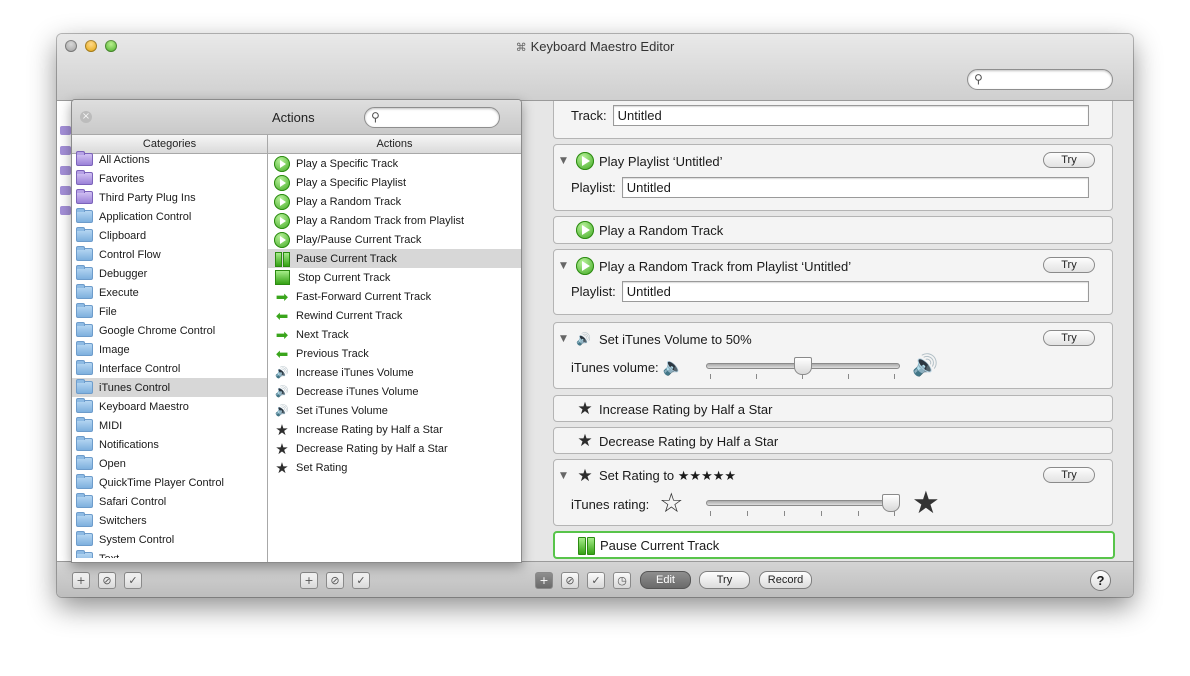  Describe the element at coordinates (169, 387) in the screenshot. I see `category-item: iTunes Control` at that location.